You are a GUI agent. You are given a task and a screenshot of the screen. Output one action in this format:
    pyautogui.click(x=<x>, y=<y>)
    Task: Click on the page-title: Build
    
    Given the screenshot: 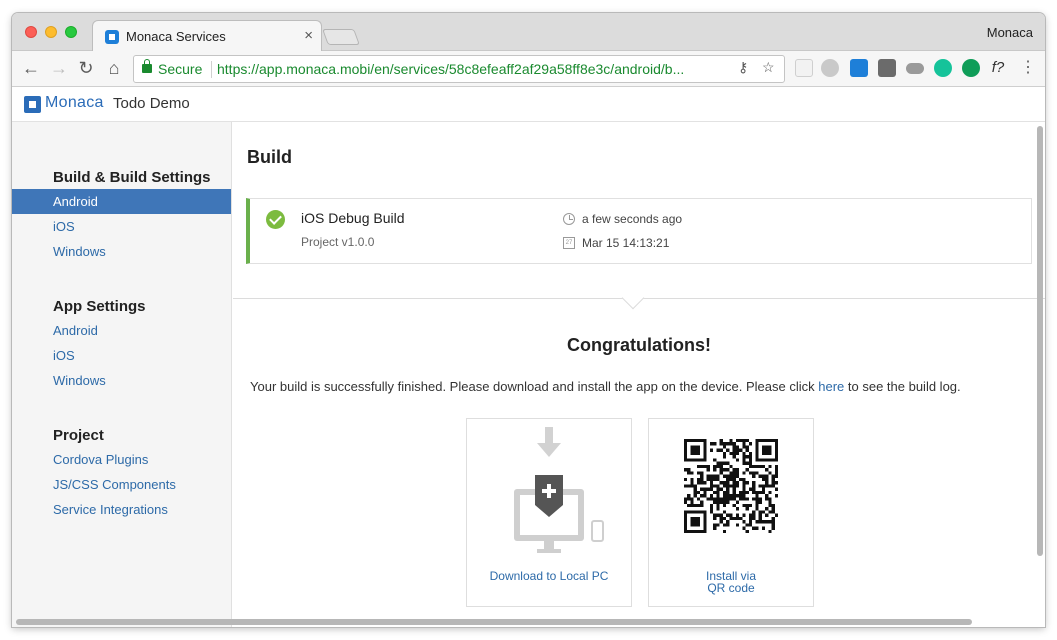 What is the action you would take?
    pyautogui.click(x=269, y=157)
    